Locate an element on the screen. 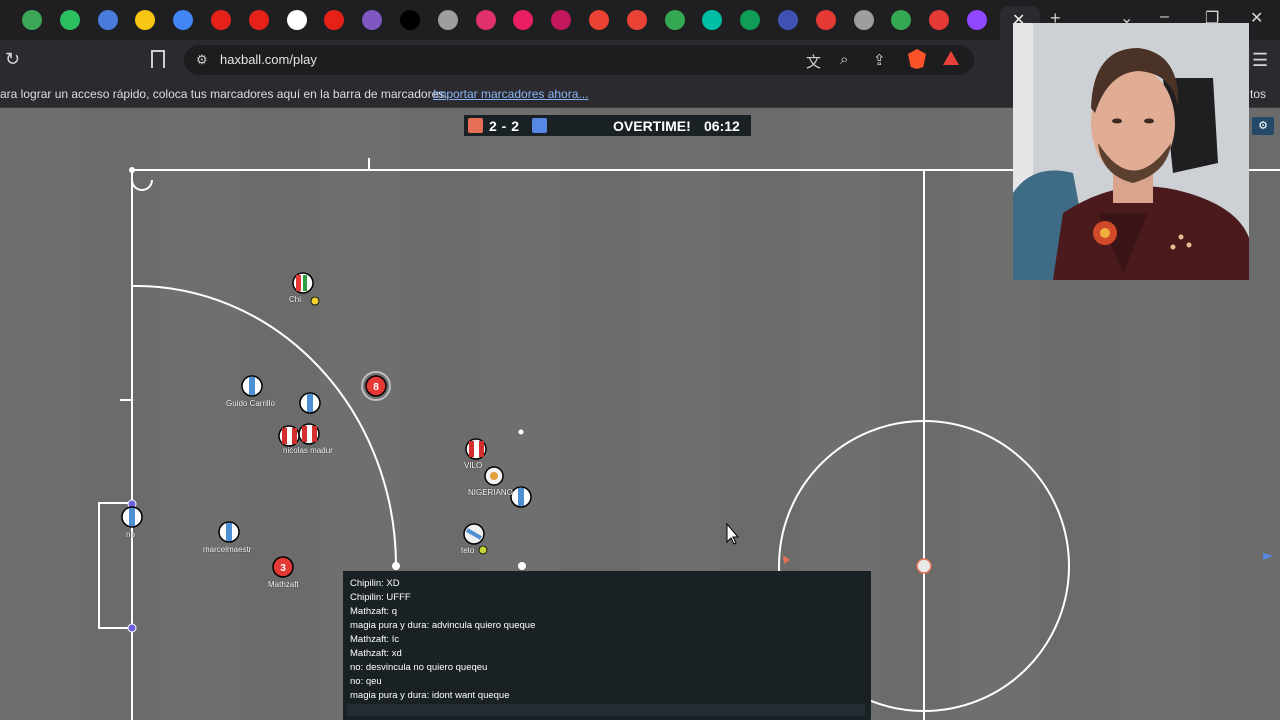  center-red-number: 8 is located at coordinates (376, 387).